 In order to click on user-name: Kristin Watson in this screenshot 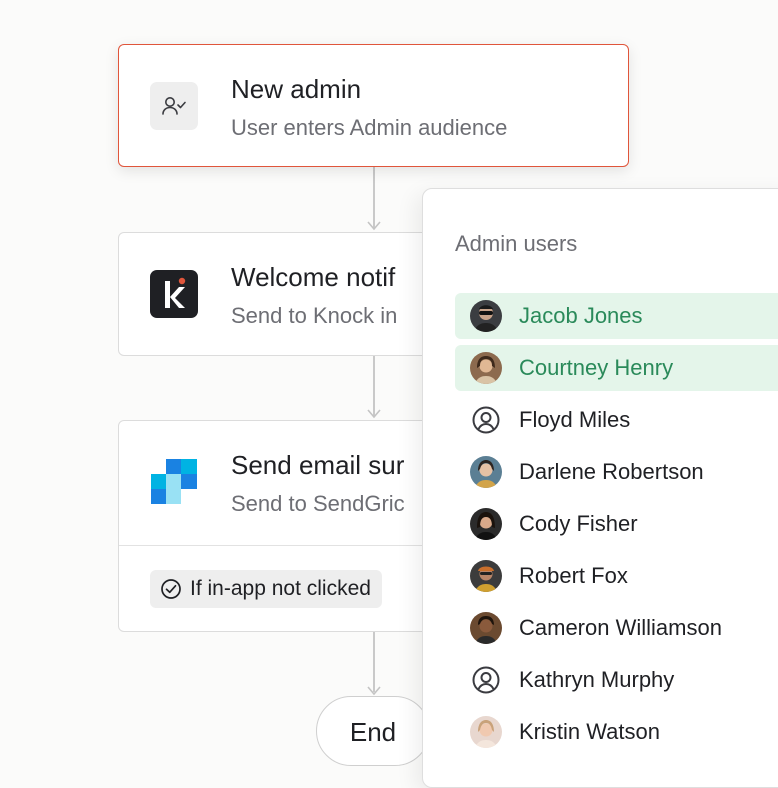, I will do `click(590, 731)`.